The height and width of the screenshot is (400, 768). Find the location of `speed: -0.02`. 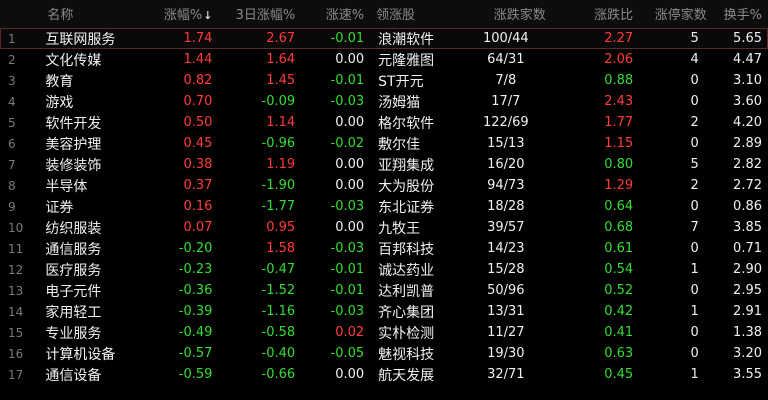

speed: -0.02 is located at coordinates (347, 143).